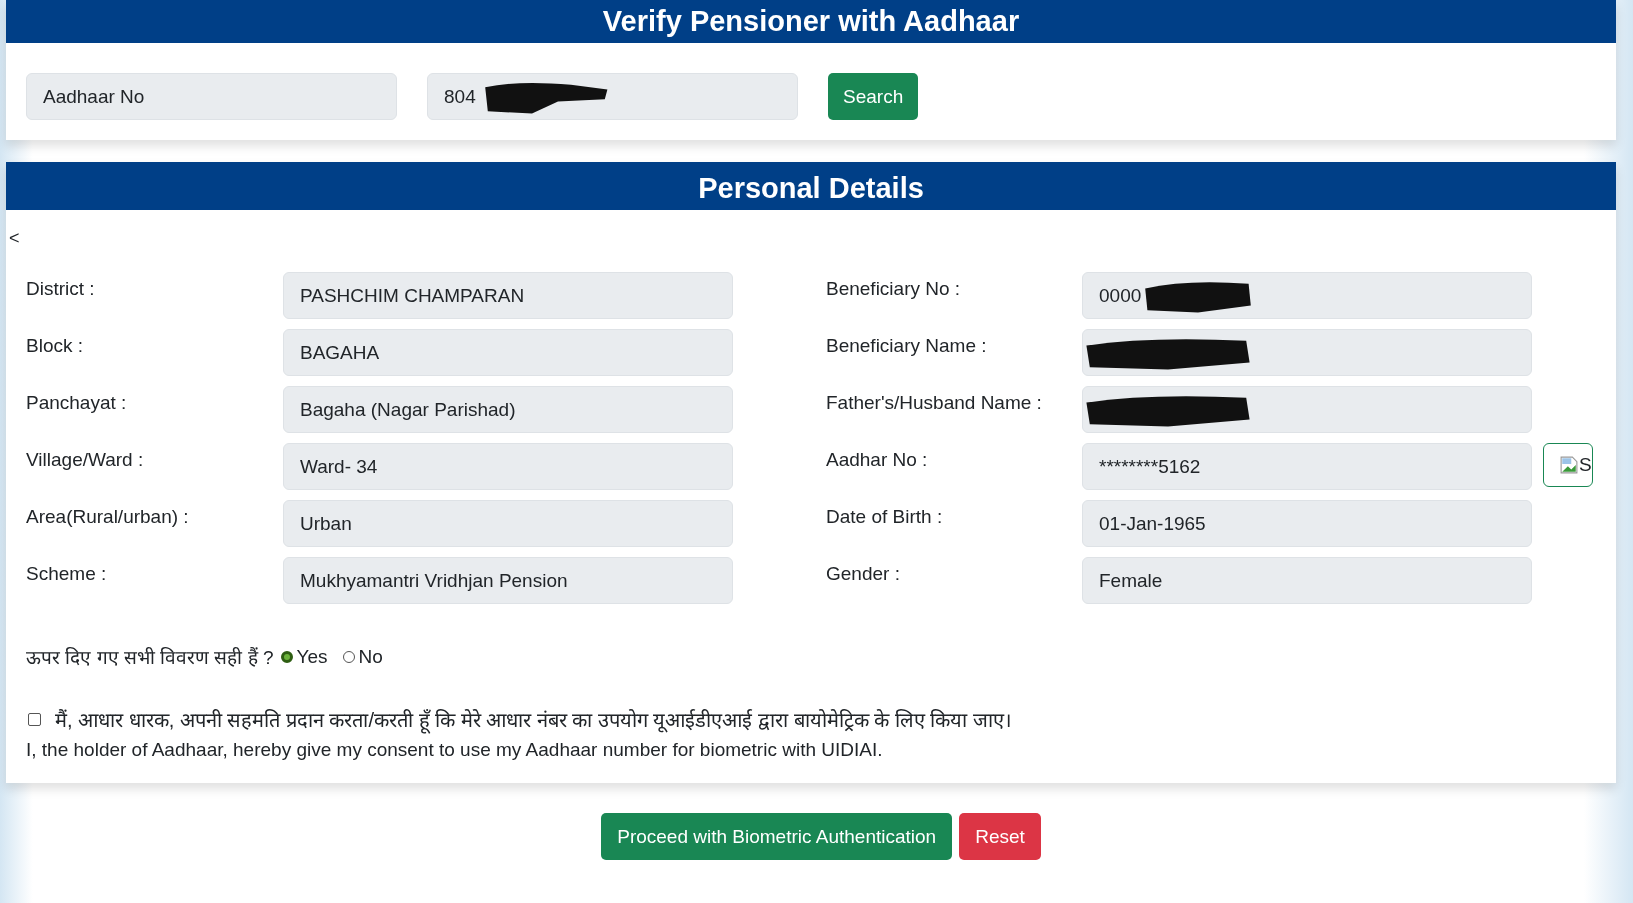  I want to click on detail-field: Mukhyamantri Vridhjan Pension, so click(508, 580).